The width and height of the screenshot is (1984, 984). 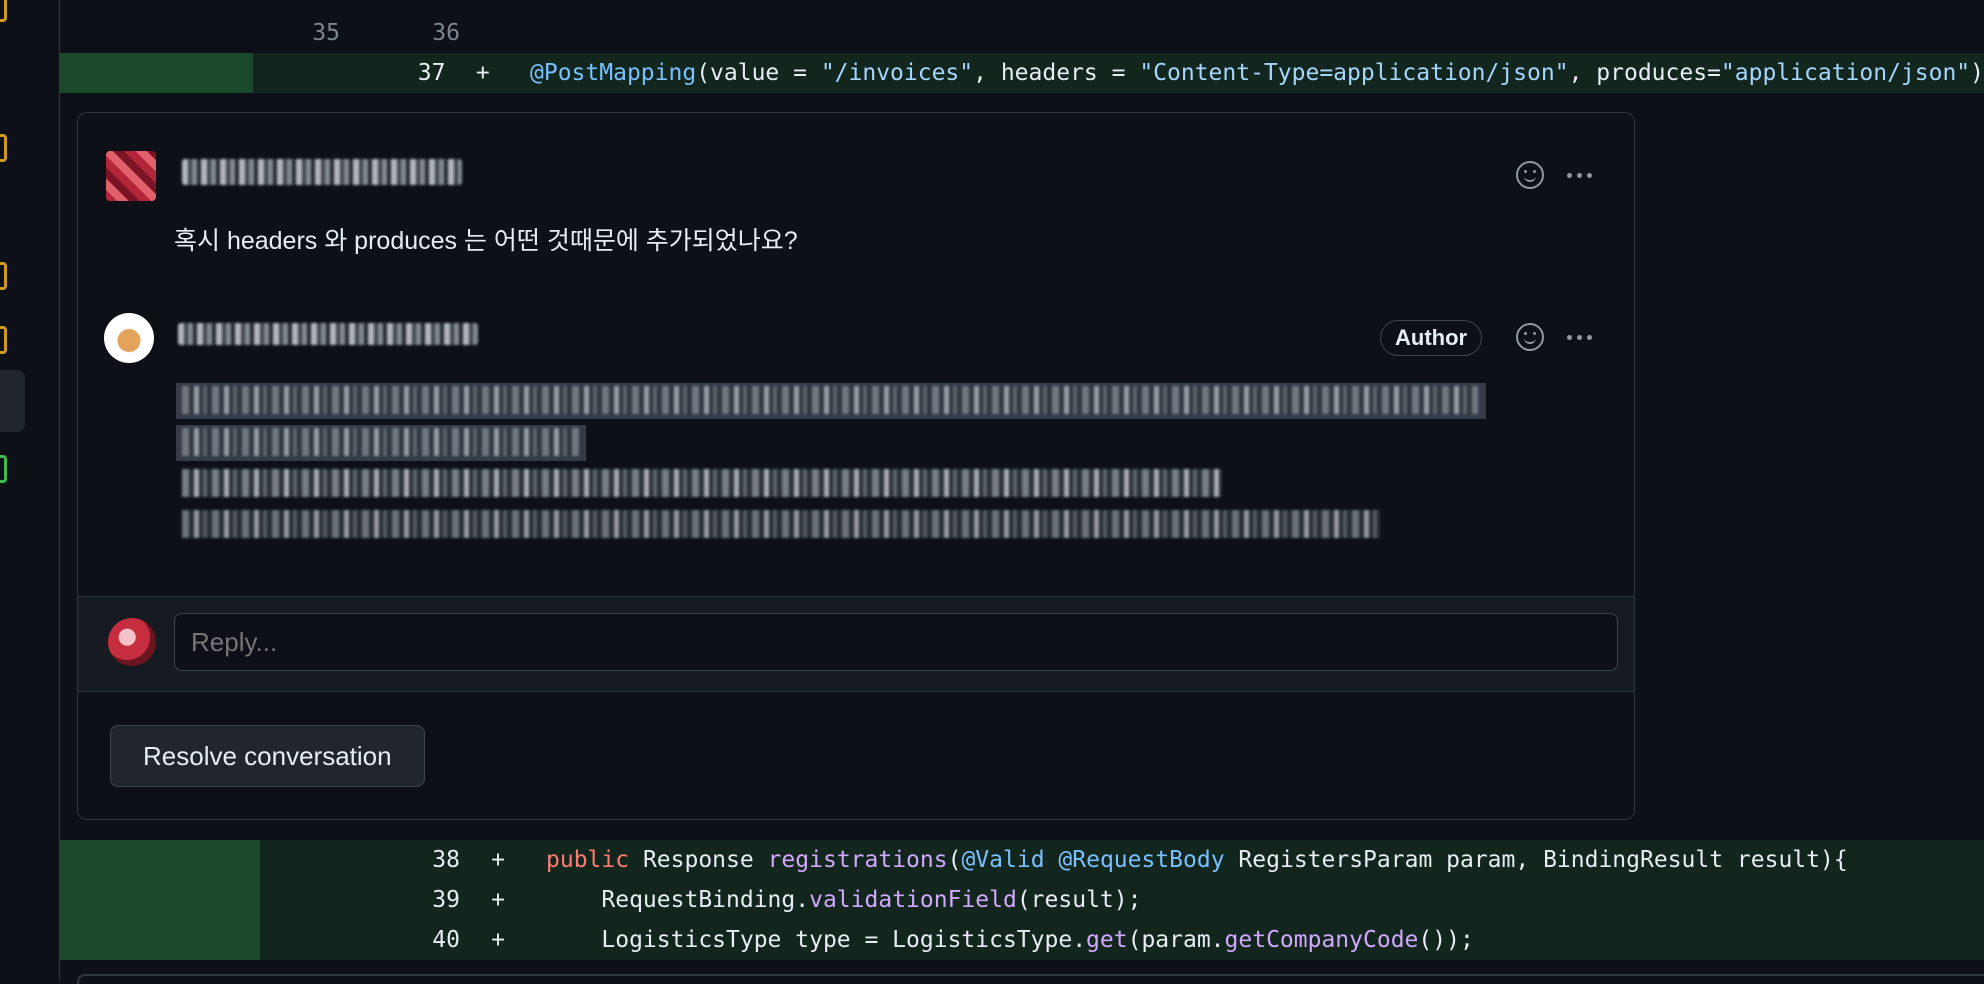 What do you see at coordinates (400, 33) in the screenshot?
I see `new-line-number: 36` at bounding box center [400, 33].